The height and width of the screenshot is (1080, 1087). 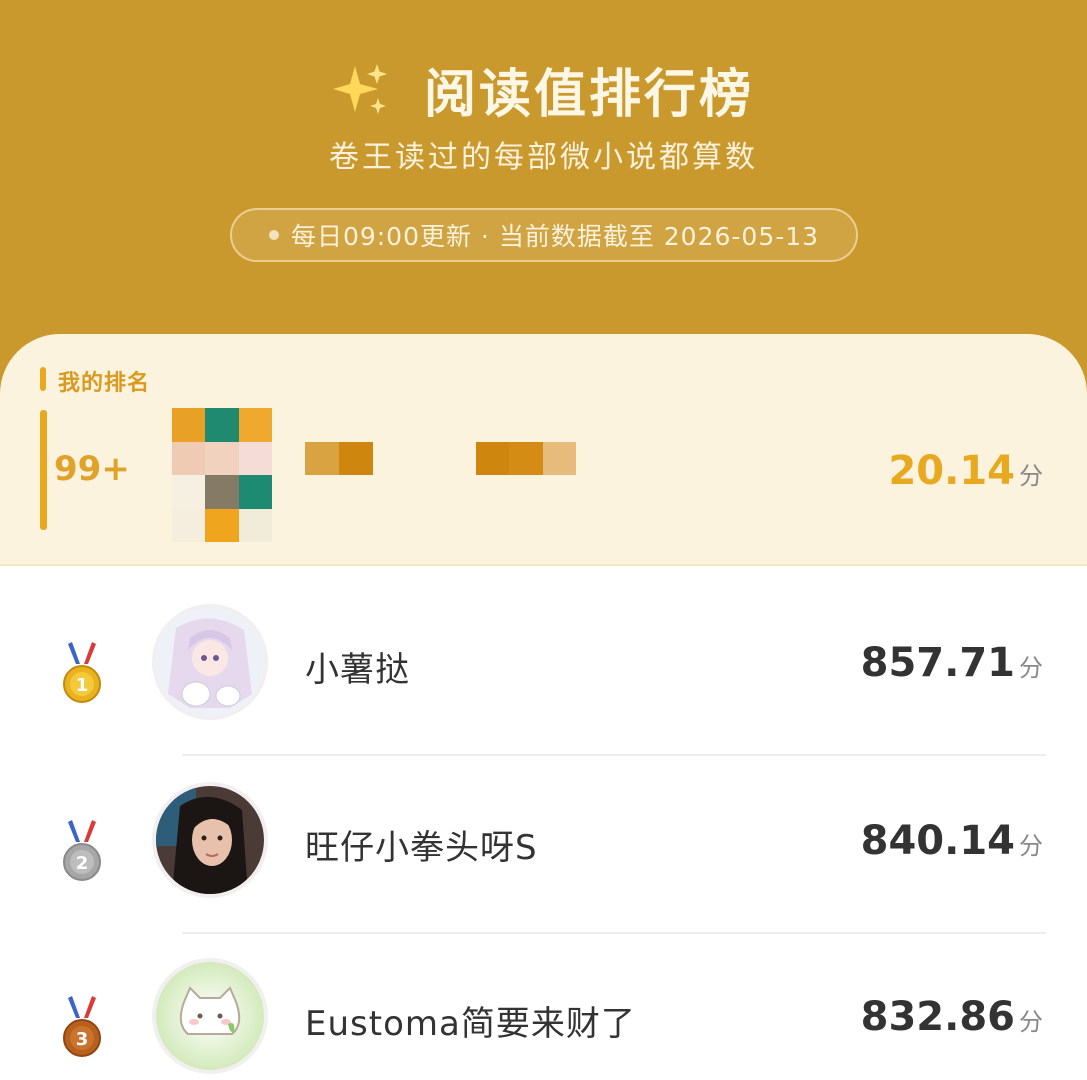 I want to click on user-score-value: 840.14, so click(x=937, y=841).